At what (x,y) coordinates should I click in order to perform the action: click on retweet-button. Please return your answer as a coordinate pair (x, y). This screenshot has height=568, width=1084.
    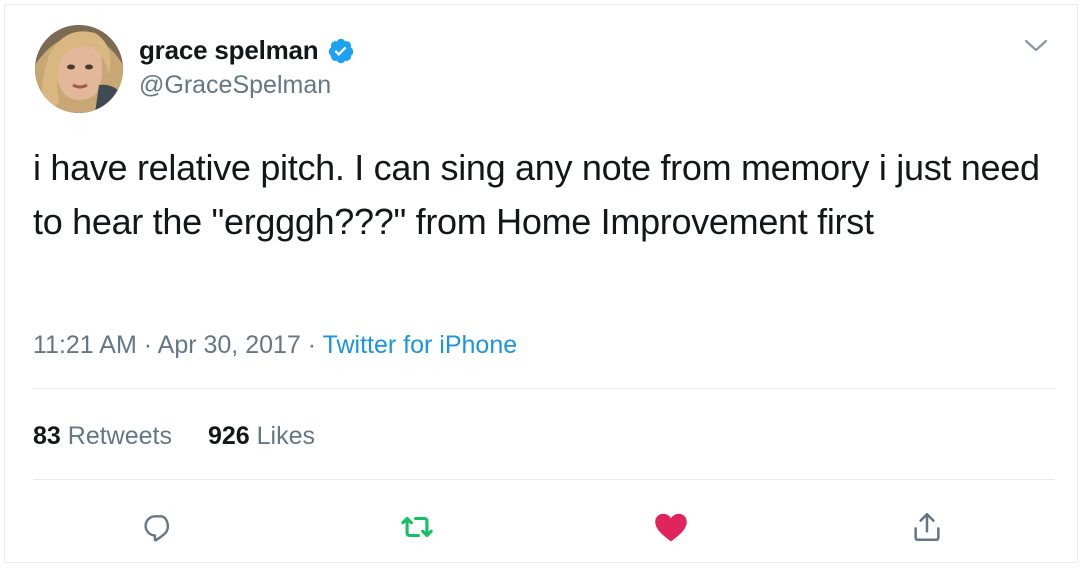
    Looking at the image, I should click on (417, 527).